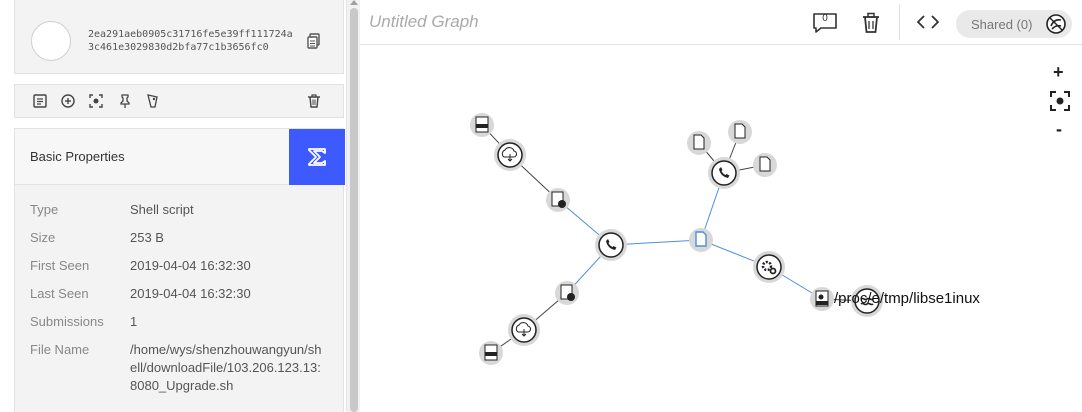  I want to click on node-path-label: /proc/e/tmp/libse1inux, so click(907, 298).